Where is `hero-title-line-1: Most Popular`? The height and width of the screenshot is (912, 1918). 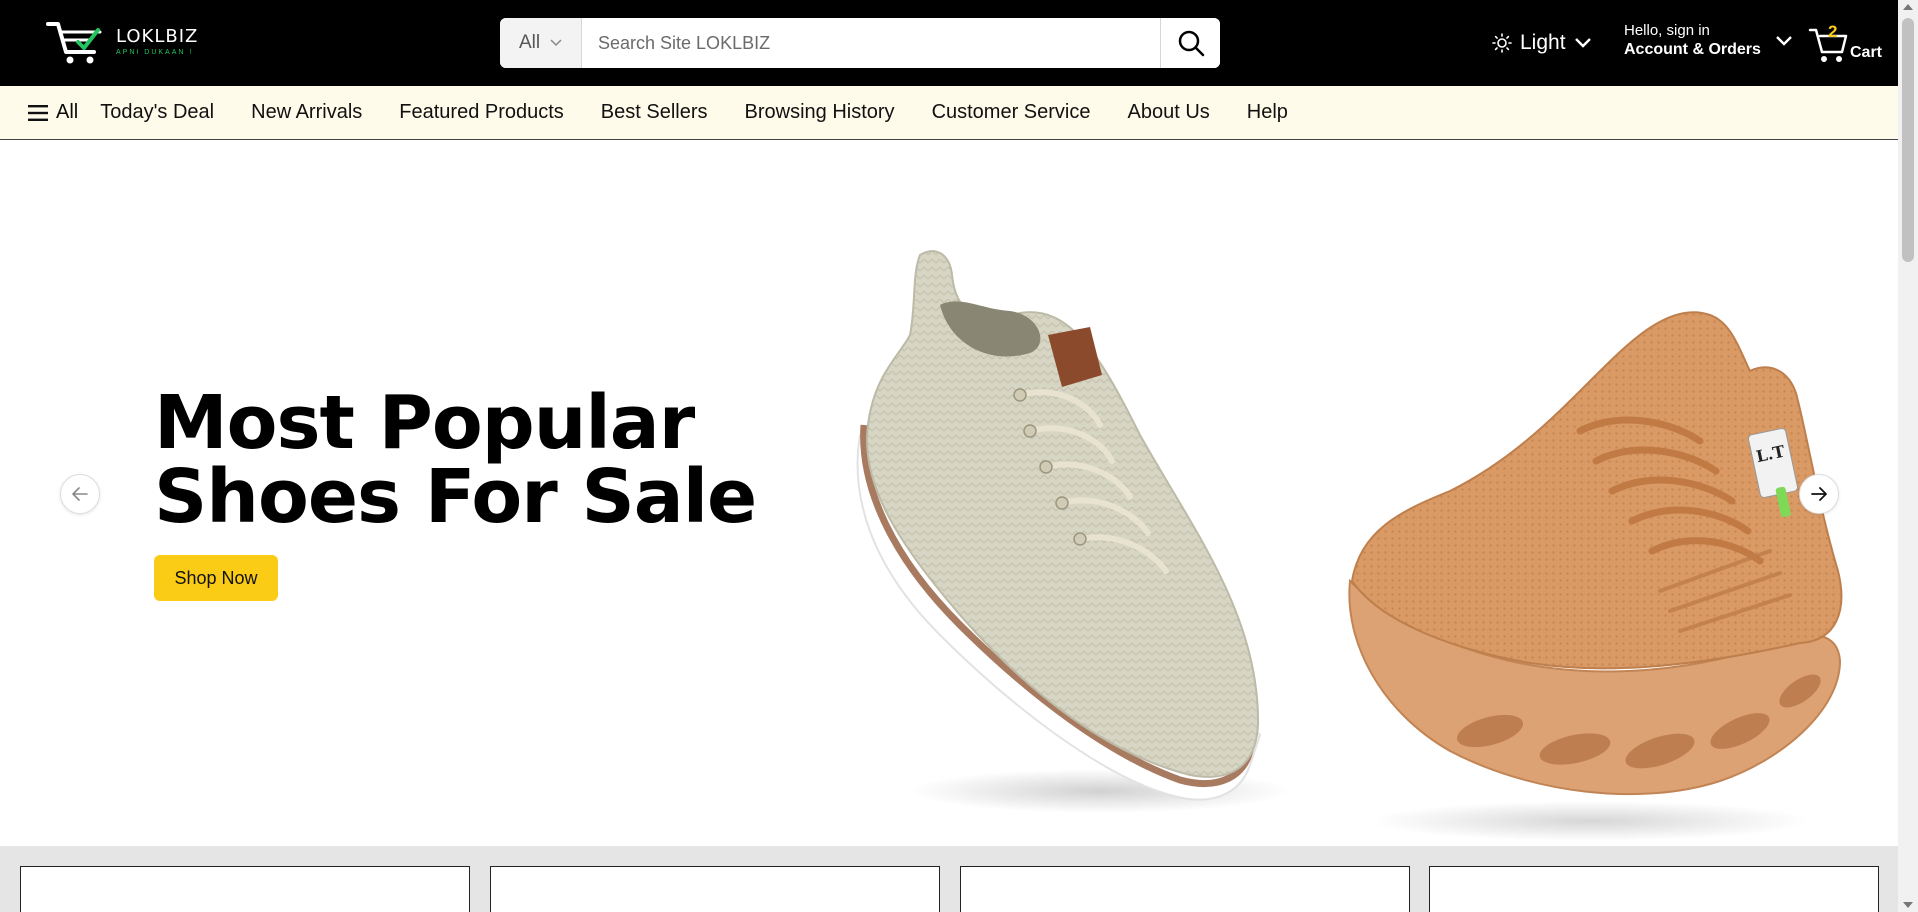 hero-title-line-1: Most Popular is located at coordinates (424, 423).